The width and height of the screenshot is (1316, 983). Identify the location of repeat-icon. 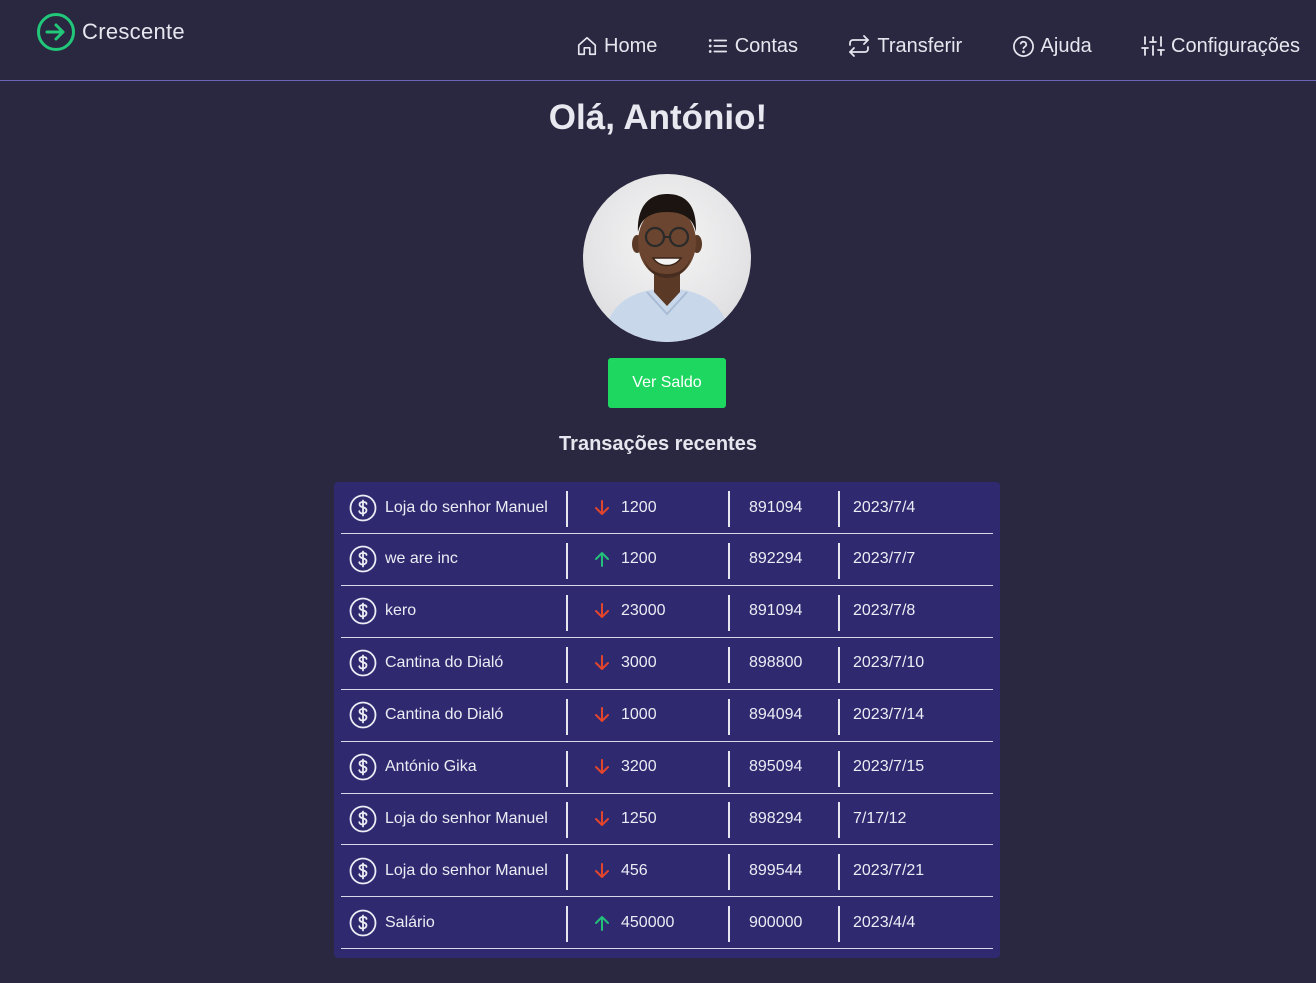
(859, 46).